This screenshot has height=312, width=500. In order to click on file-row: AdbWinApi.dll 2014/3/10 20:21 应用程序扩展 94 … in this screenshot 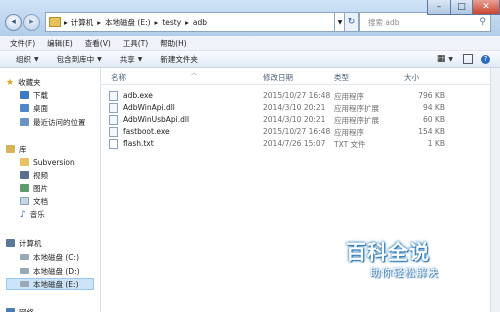, I will do `click(291, 108)`.